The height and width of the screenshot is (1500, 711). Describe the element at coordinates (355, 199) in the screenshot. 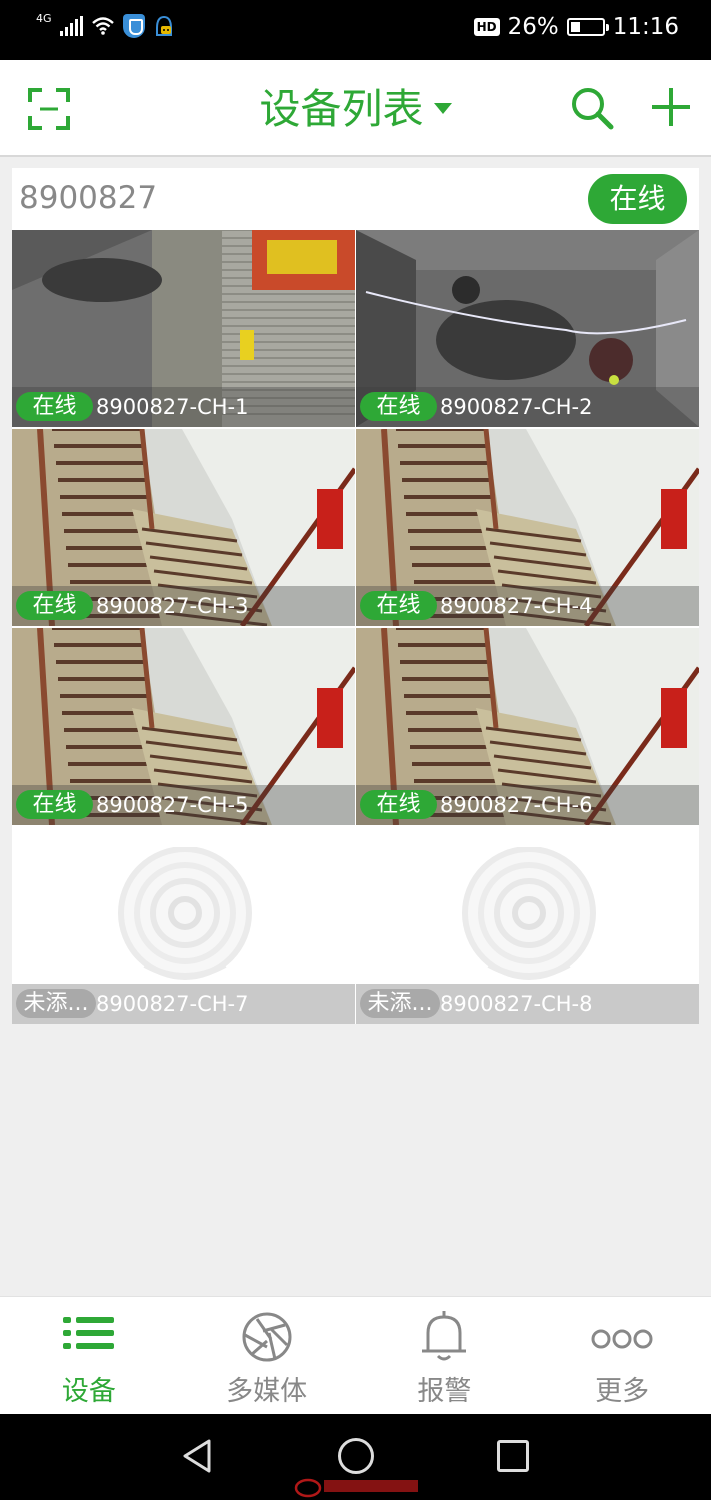

I see `device-header: 8900827 在线` at that location.